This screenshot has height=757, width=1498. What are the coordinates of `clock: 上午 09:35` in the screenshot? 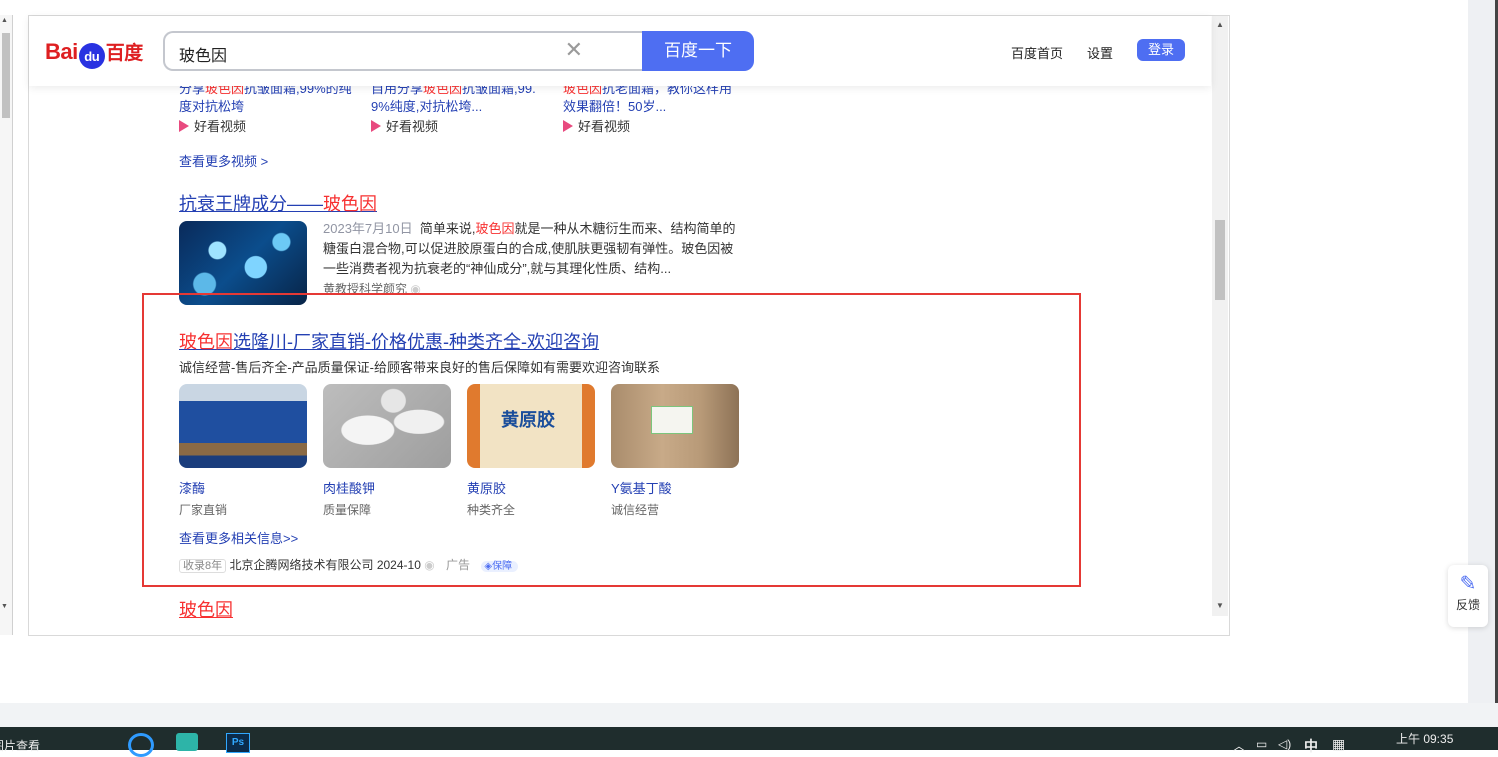 It's located at (1424, 738).